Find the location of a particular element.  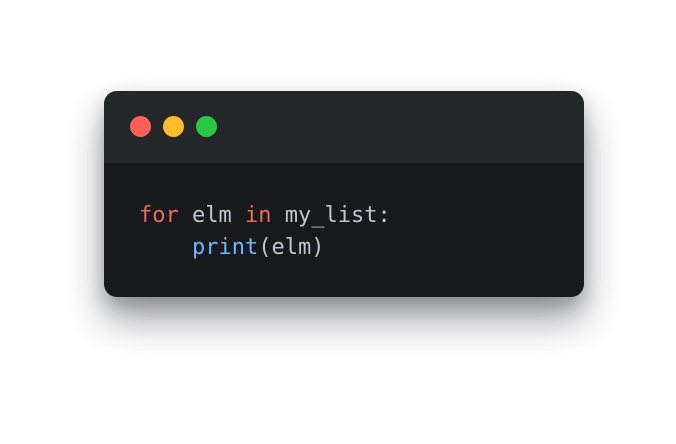

call-arguments: (elm) is located at coordinates (291, 247).